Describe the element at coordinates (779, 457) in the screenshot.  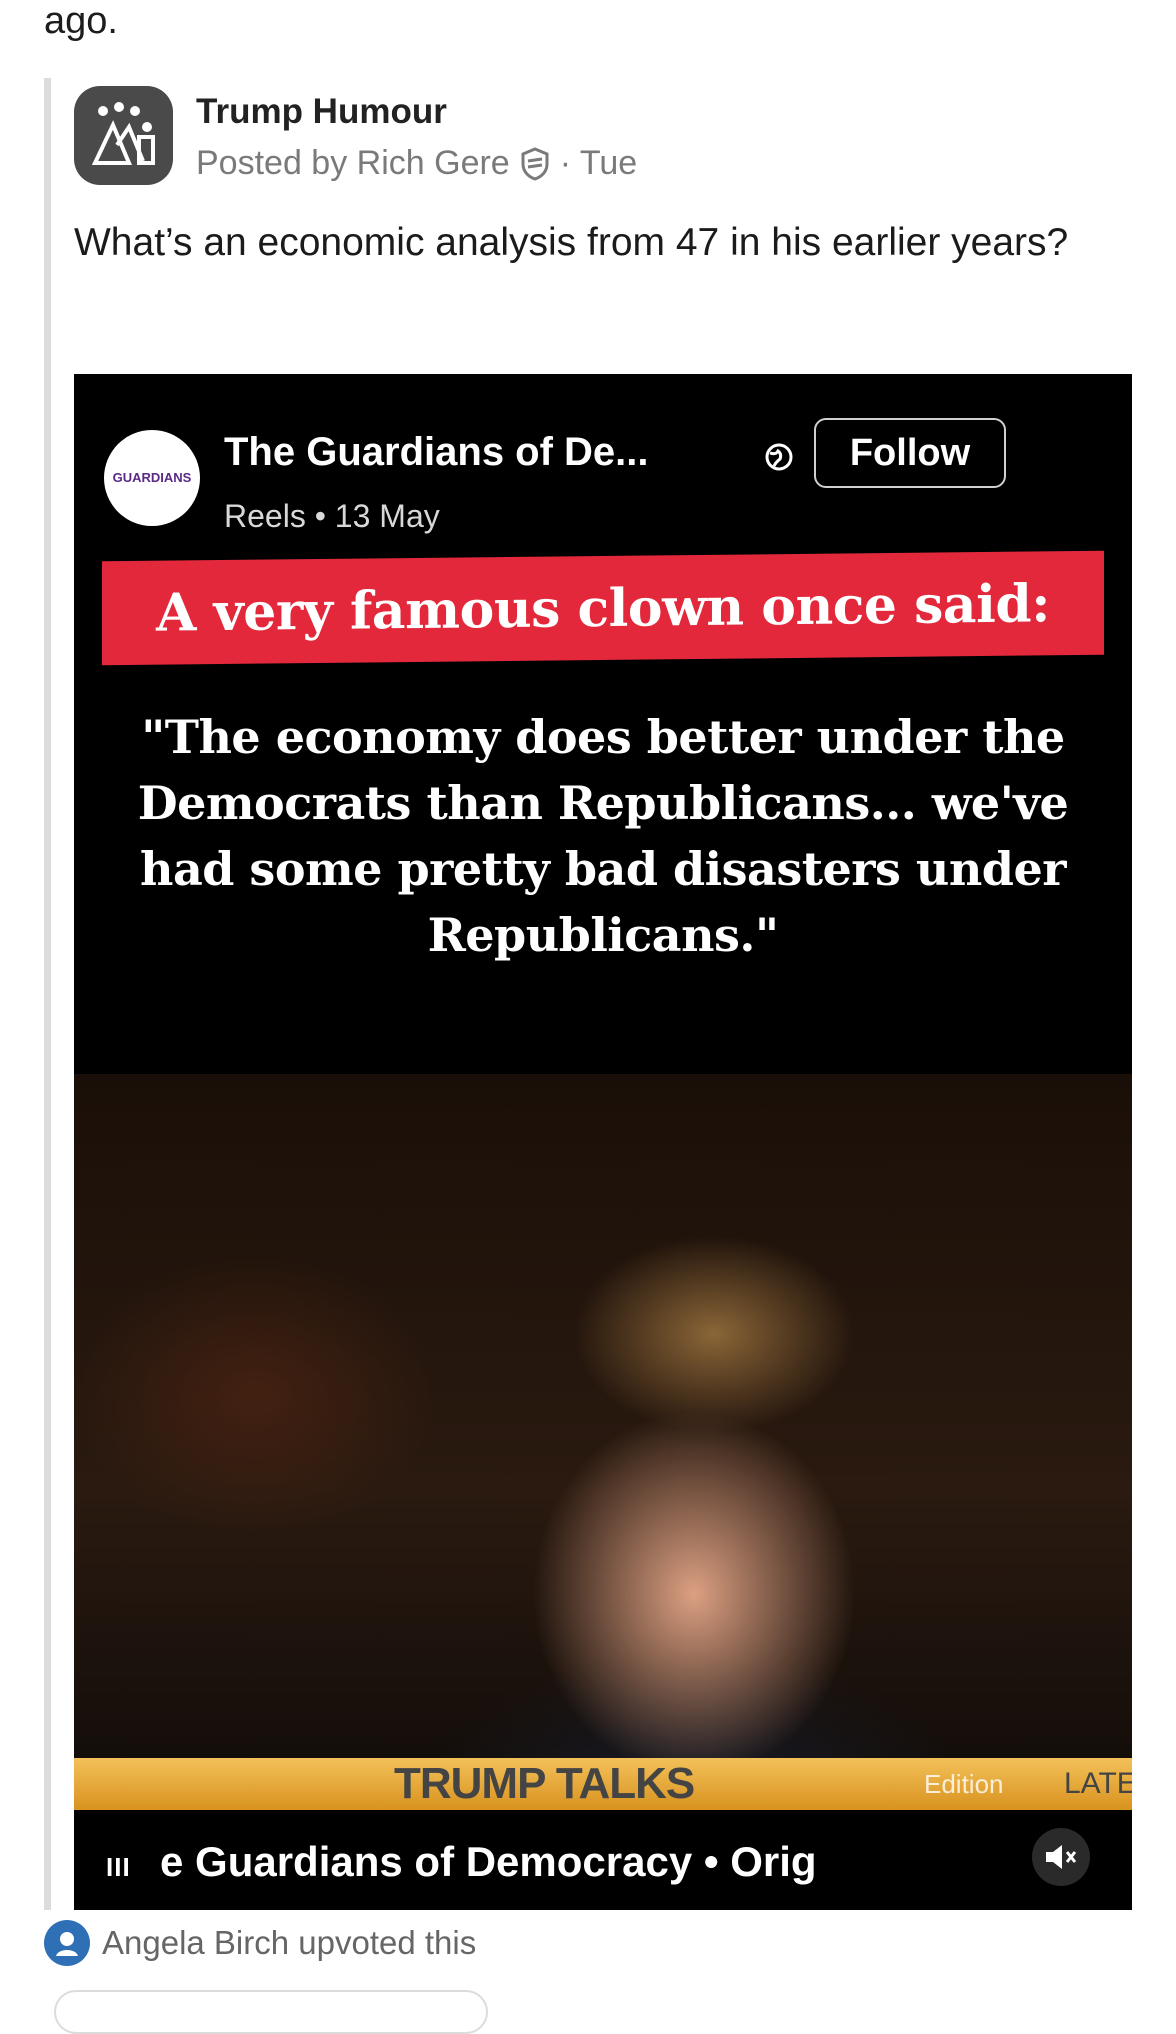
I see `globe-icon` at that location.